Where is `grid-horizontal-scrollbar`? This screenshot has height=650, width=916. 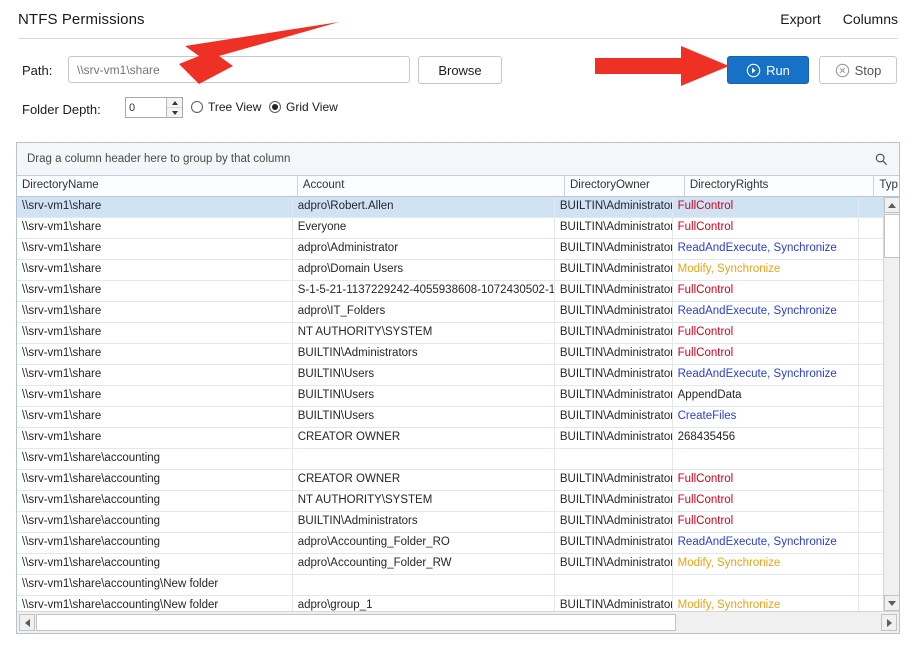 grid-horizontal-scrollbar is located at coordinates (458, 622).